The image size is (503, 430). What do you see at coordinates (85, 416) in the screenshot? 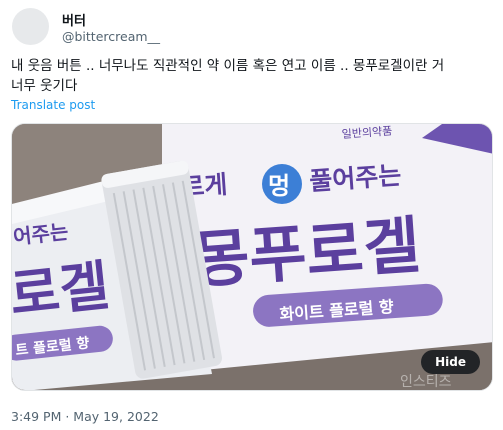
I see `post-timestamp: 3:49 PM · May 19, 2022` at bounding box center [85, 416].